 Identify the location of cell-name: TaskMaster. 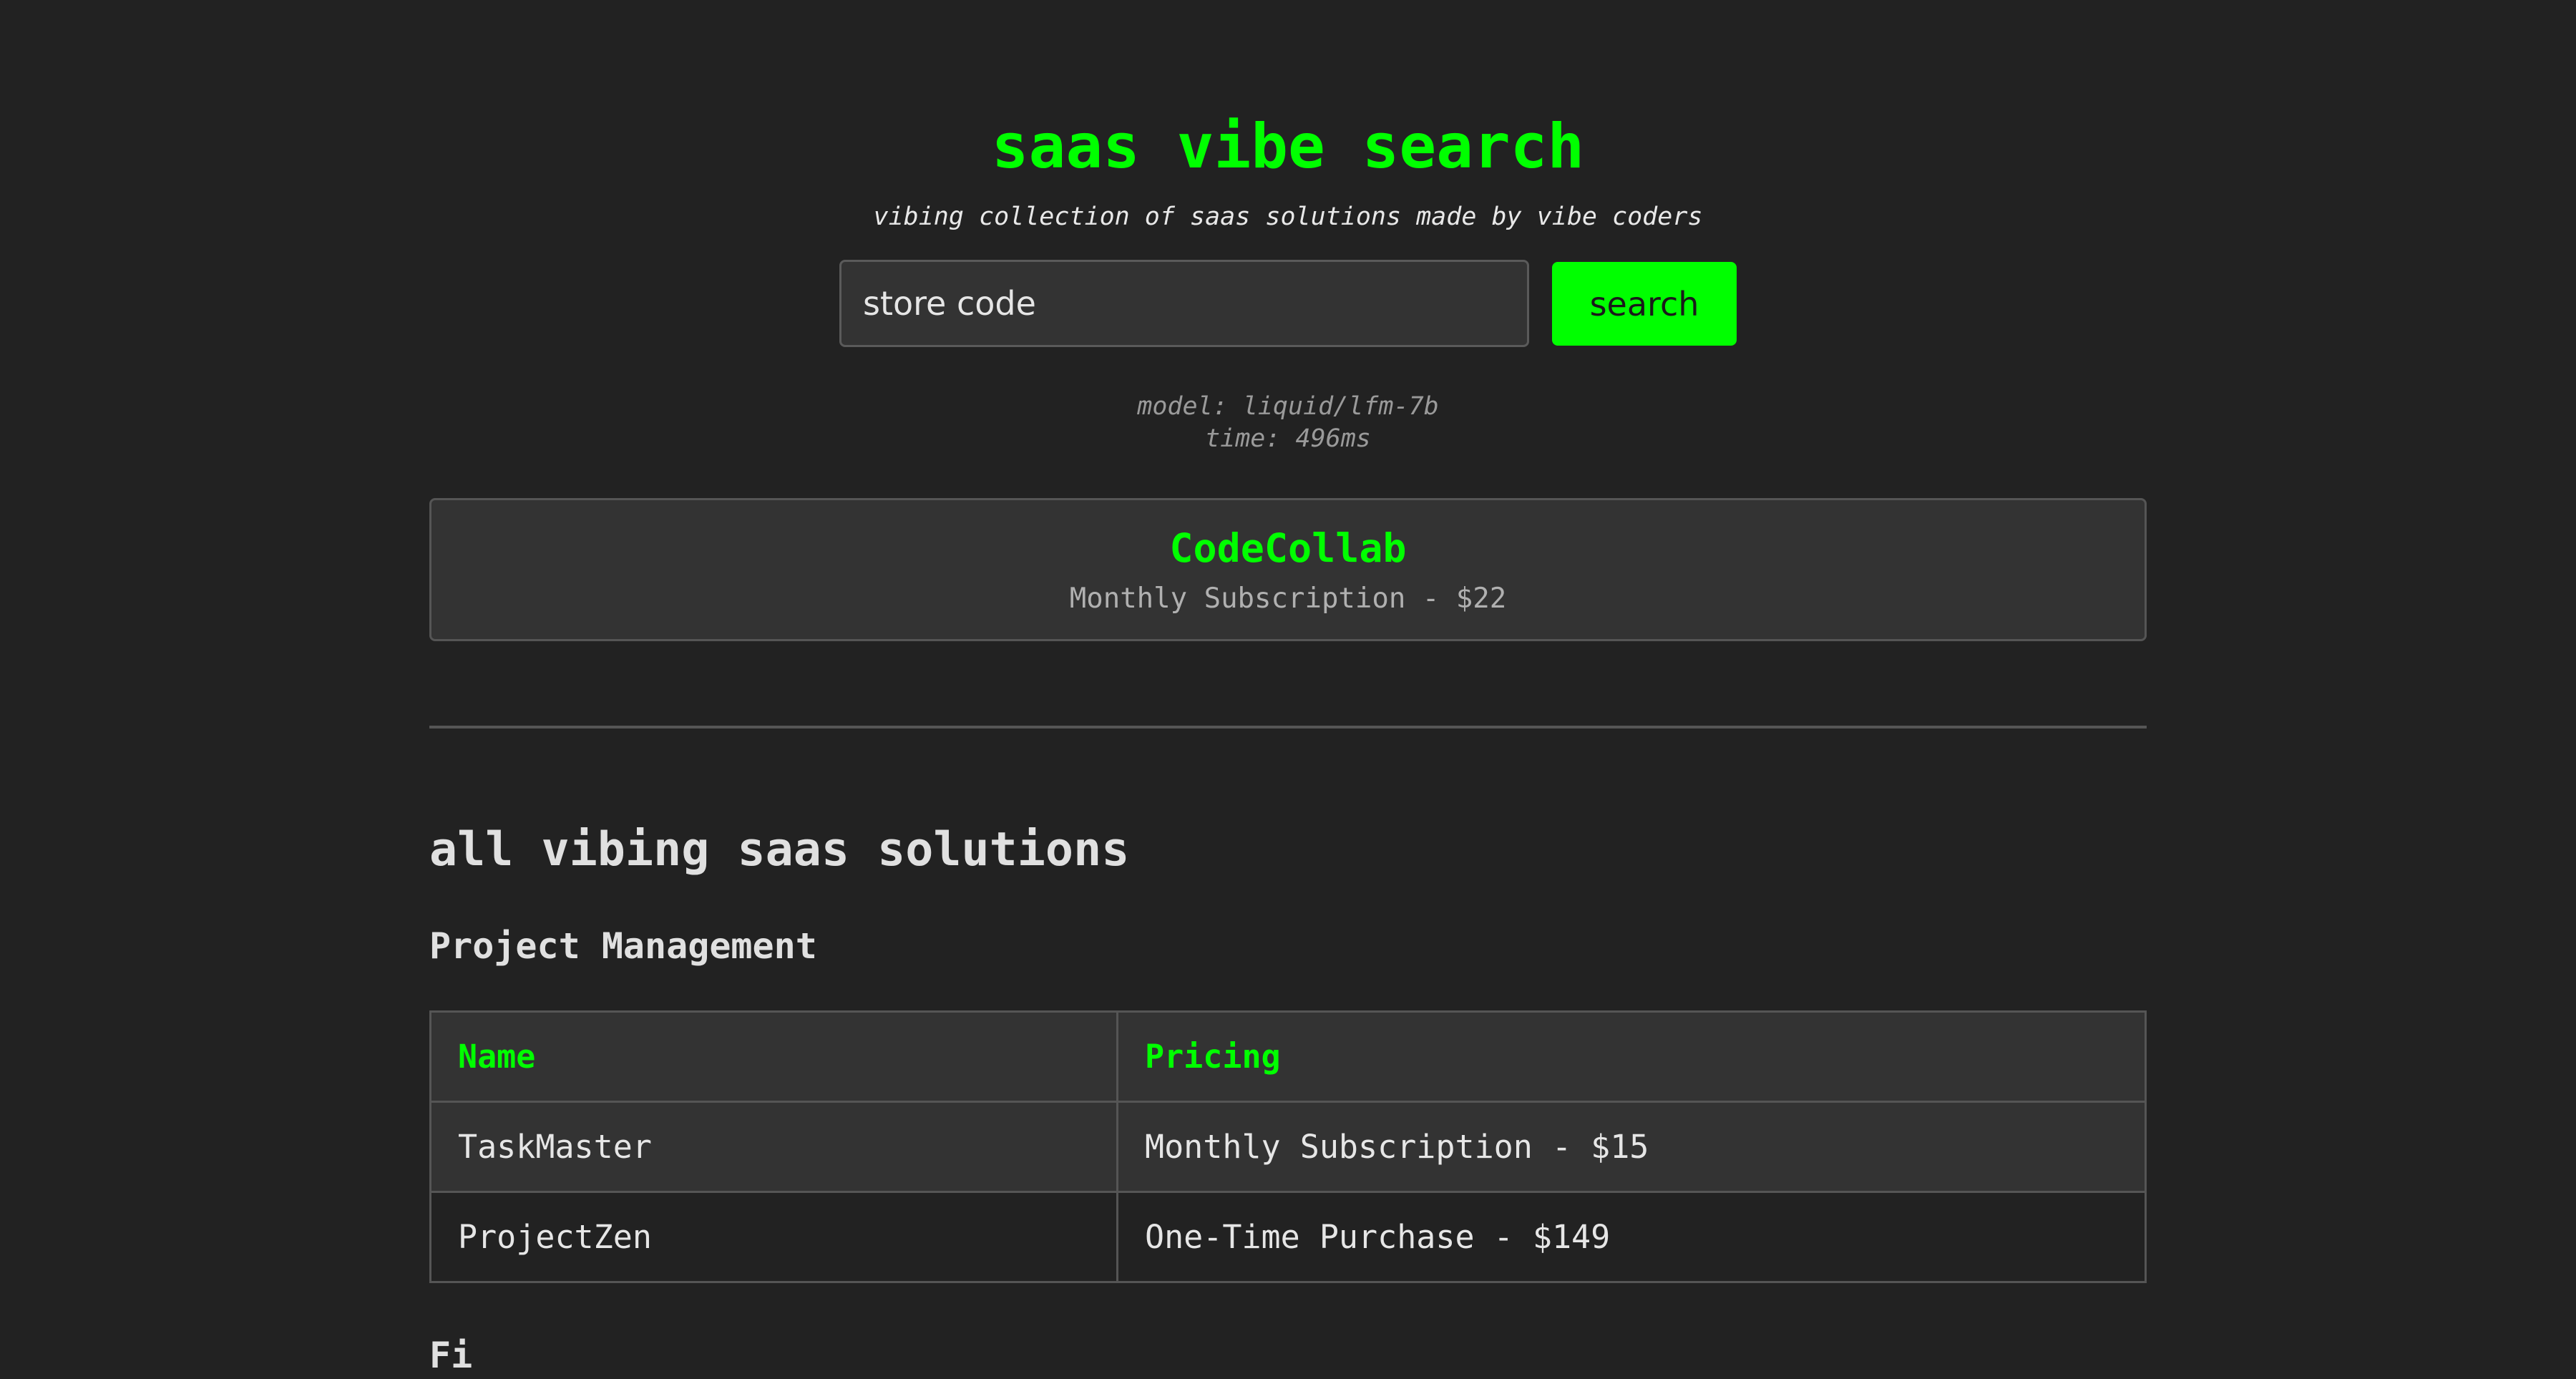
(773, 1147).